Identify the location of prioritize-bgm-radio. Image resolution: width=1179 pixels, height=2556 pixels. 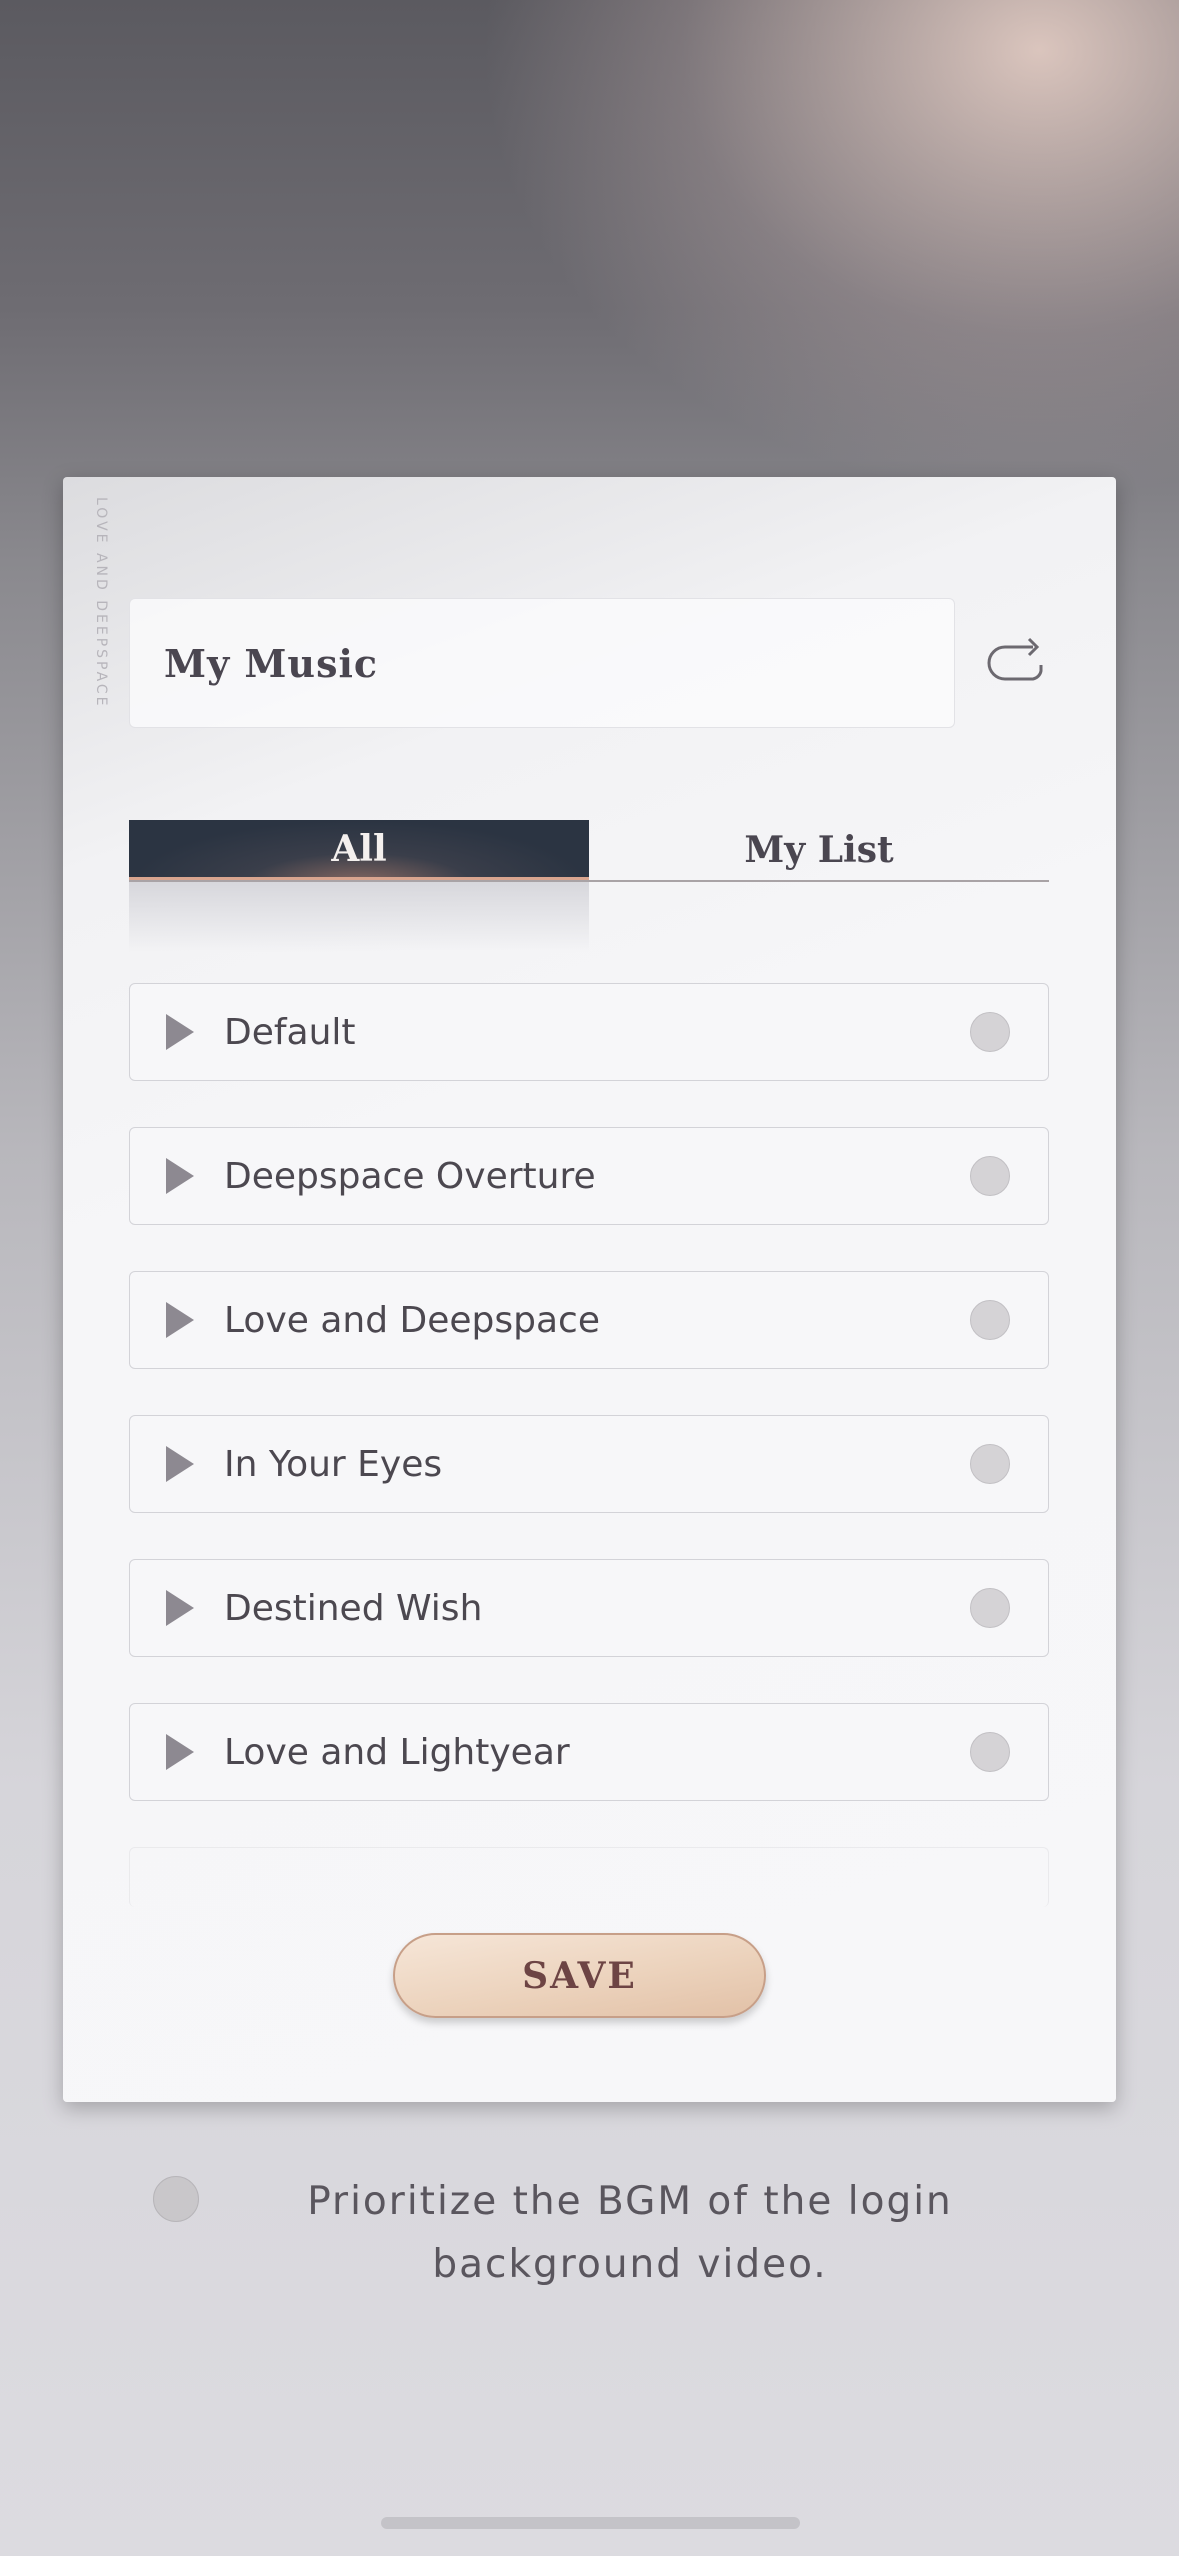
(176, 2199).